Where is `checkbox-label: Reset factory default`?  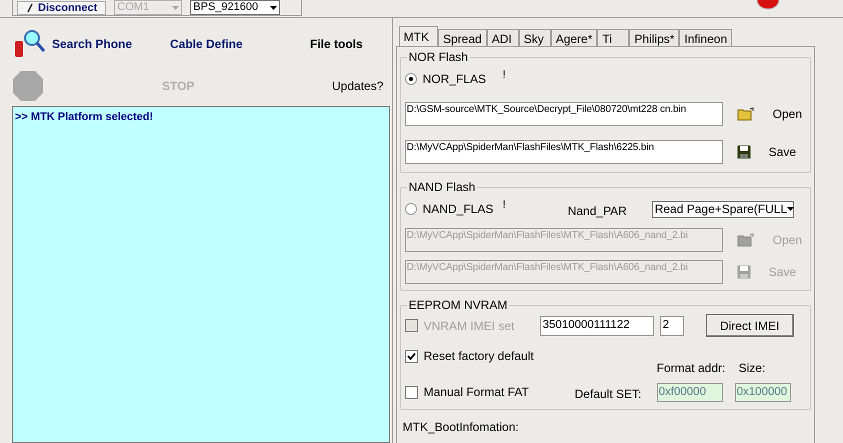
checkbox-label: Reset factory default is located at coordinates (479, 356).